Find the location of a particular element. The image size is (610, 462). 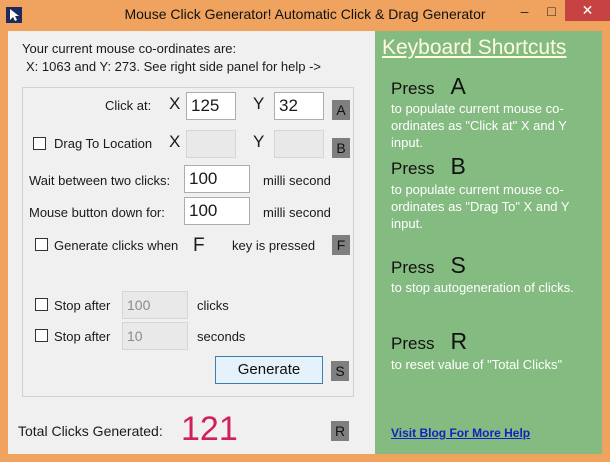

stop-after-clicks-checkbox is located at coordinates (41, 304).